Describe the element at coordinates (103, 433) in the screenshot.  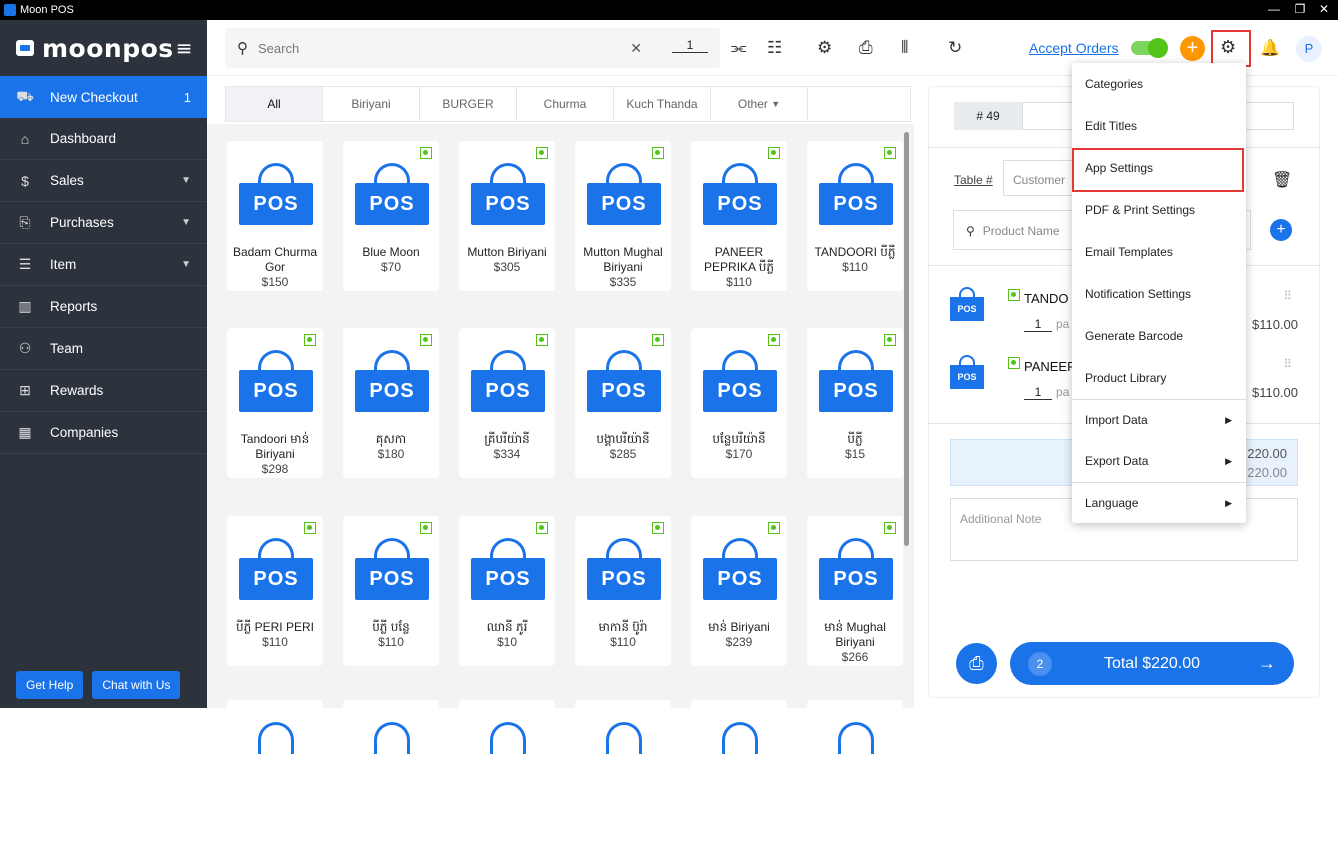
I see `sidebar-item-companies: ▦ Companies` at that location.